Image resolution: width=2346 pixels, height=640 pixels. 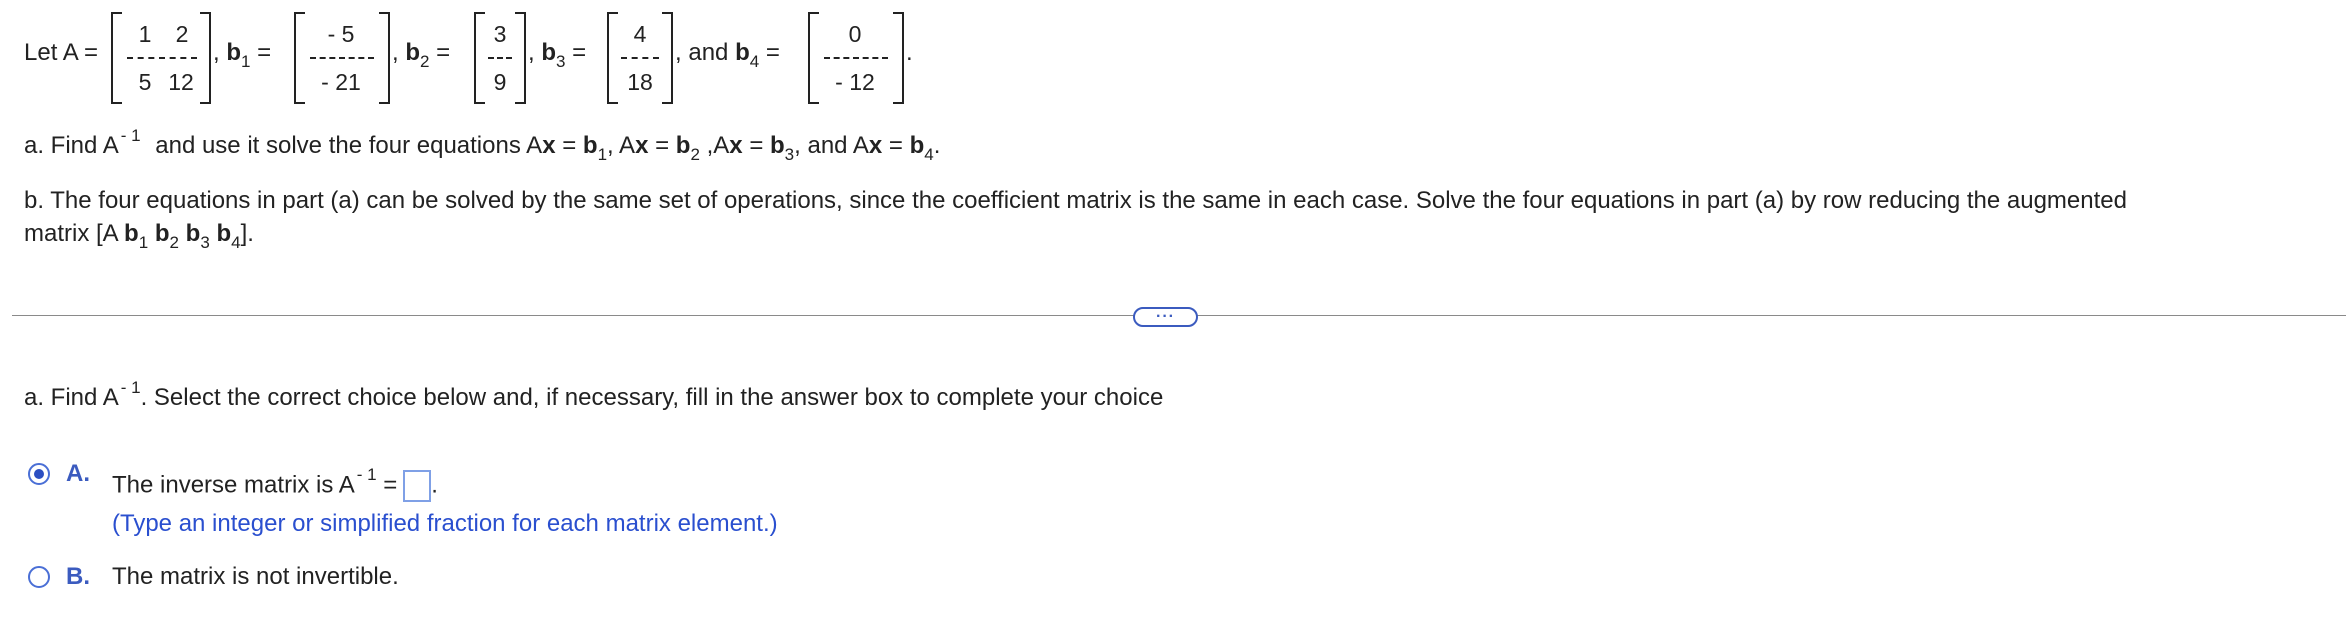 I want to click on vector-b4: 0 - 12, so click(x=856, y=58).